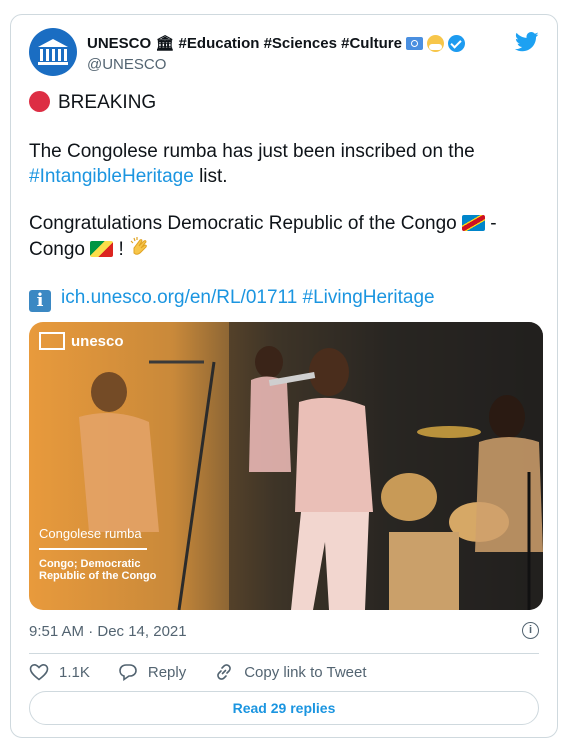 Image resolution: width=570 pixels, height=747 pixels. I want to click on footer-divider, so click(284, 653).